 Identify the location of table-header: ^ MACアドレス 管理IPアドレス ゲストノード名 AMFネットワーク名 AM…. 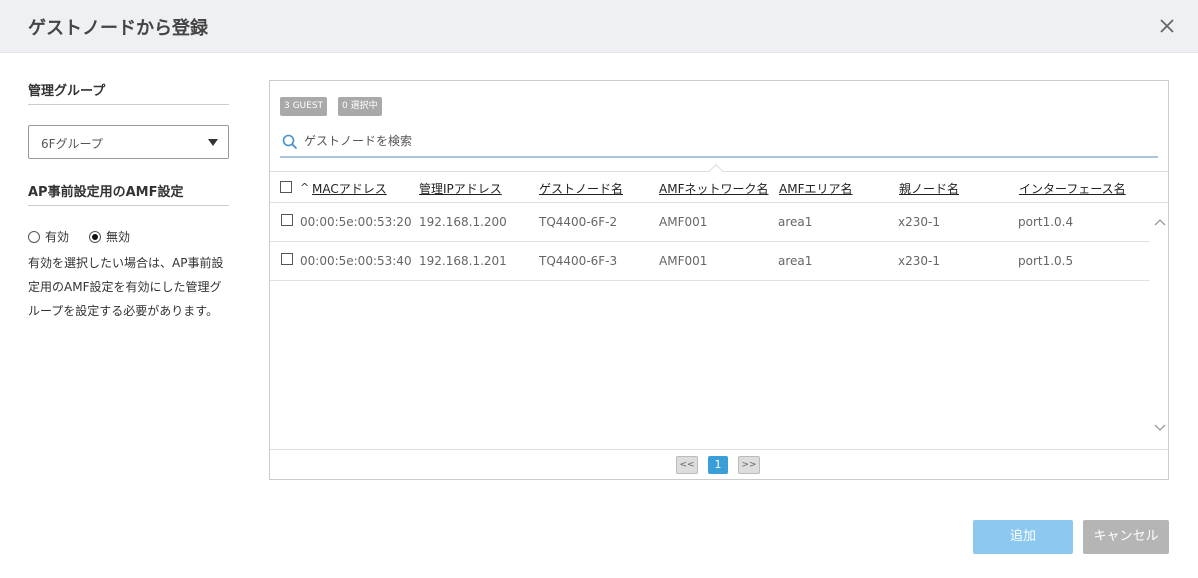
(719, 183).